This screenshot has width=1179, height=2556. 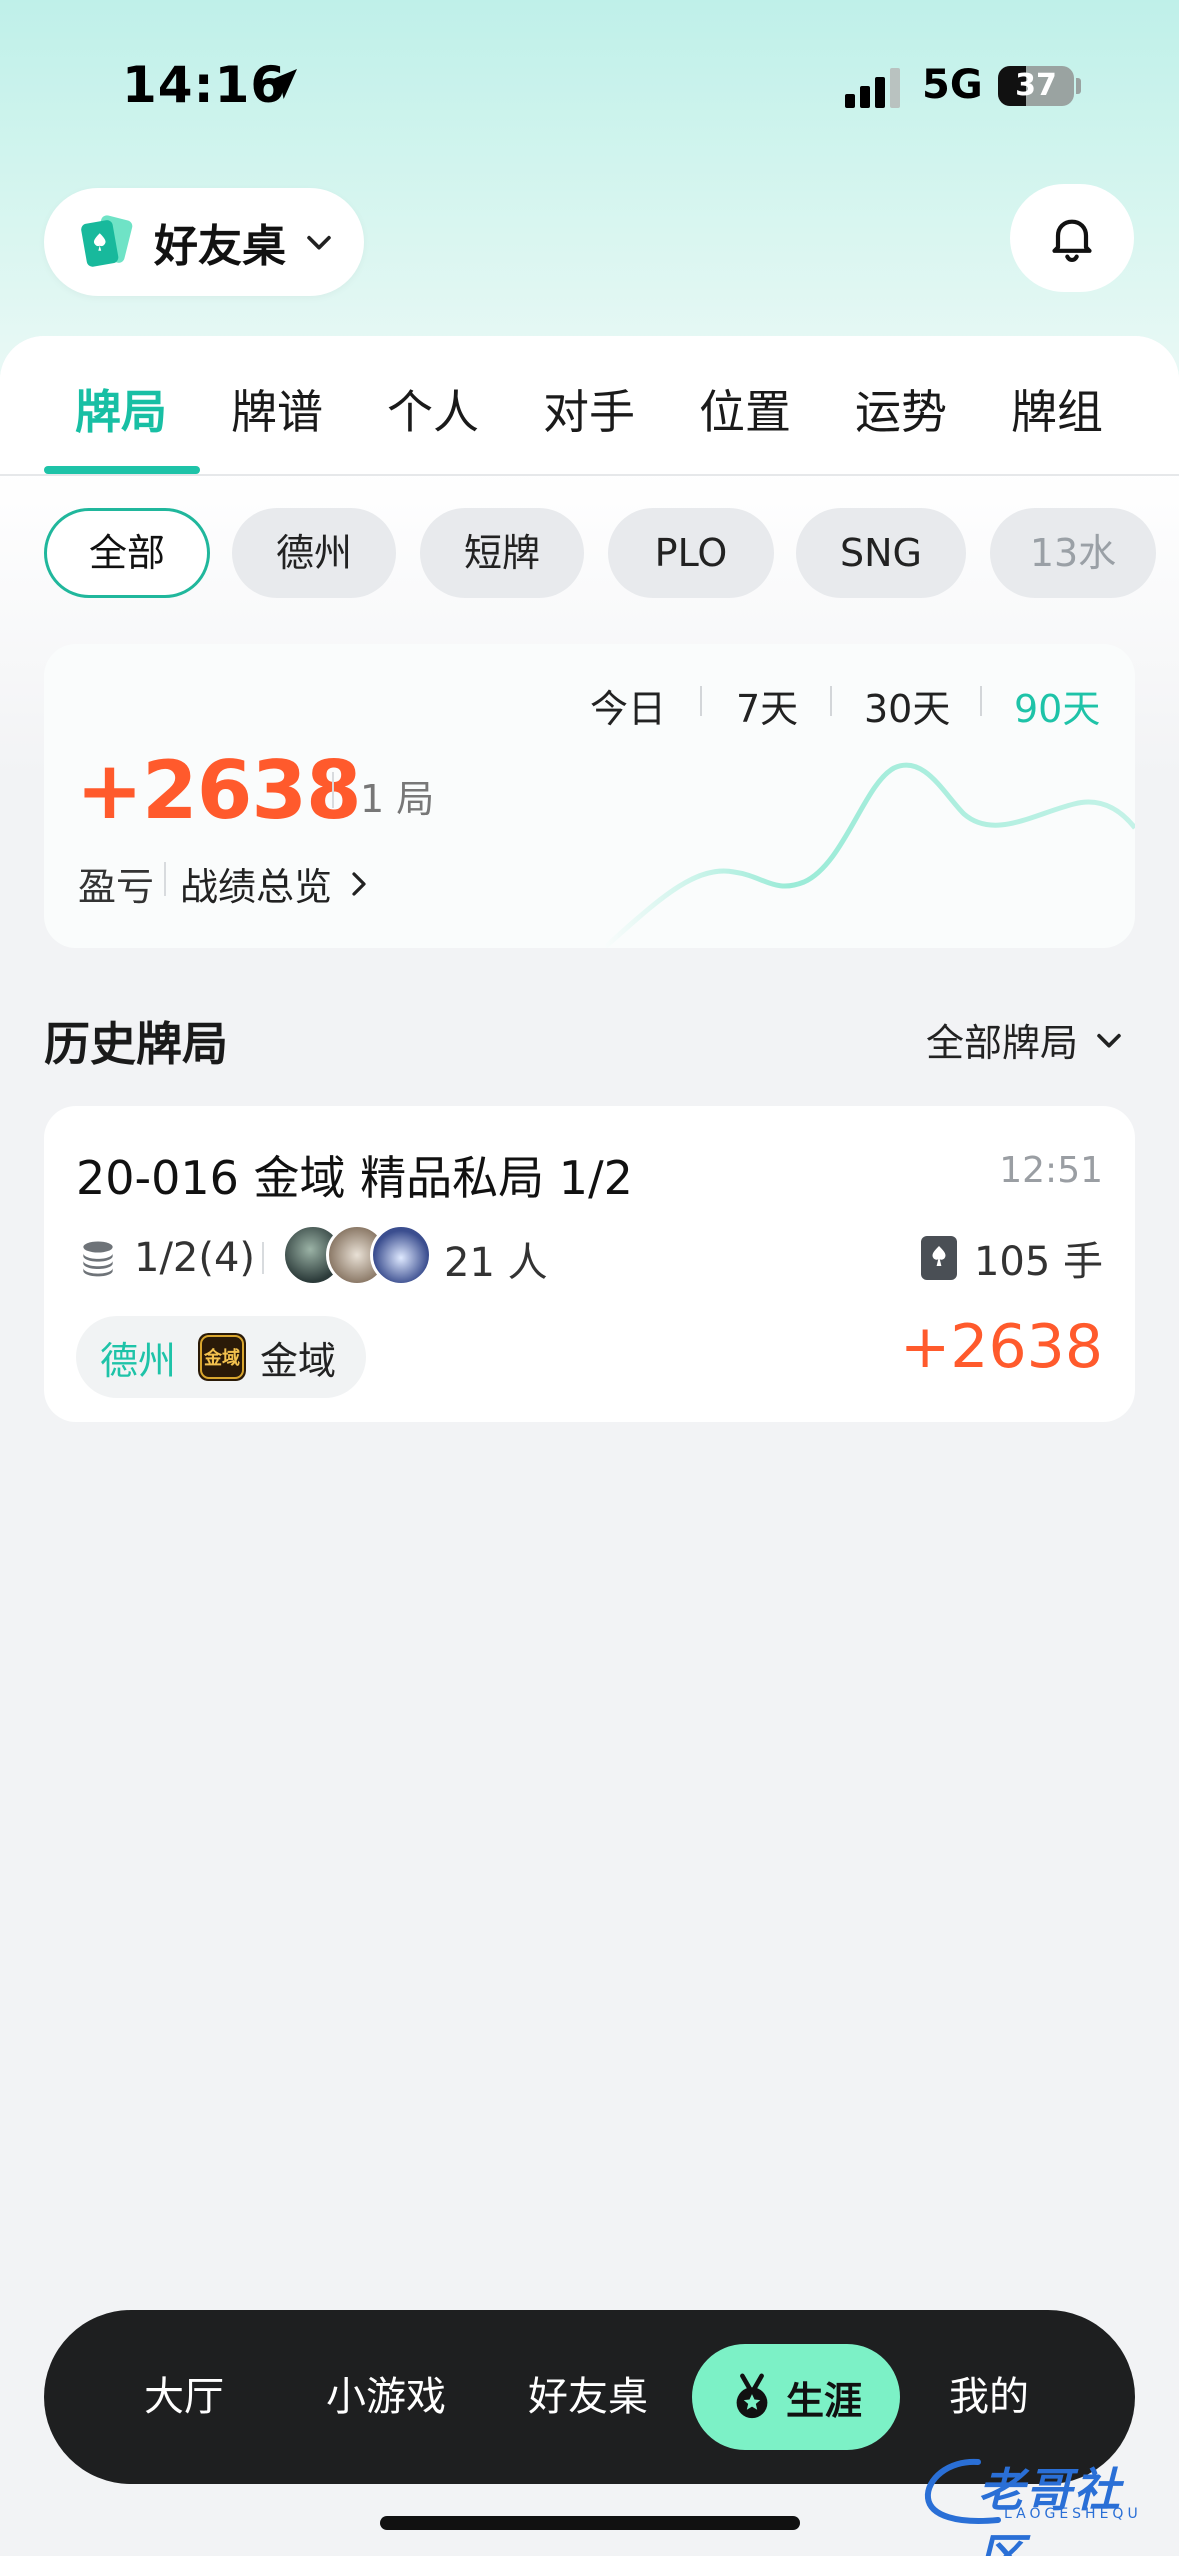 I want to click on nav-friend-table: 好友桌, so click(x=588, y=2397).